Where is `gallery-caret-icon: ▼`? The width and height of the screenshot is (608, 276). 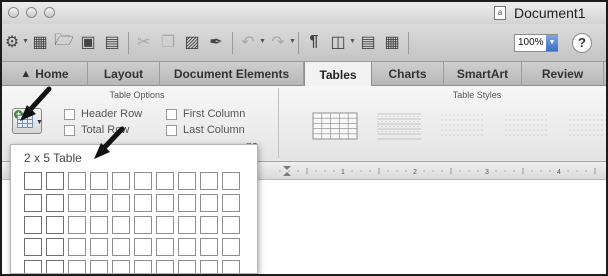
gallery-caret-icon: ▼ is located at coordinates (25, 41).